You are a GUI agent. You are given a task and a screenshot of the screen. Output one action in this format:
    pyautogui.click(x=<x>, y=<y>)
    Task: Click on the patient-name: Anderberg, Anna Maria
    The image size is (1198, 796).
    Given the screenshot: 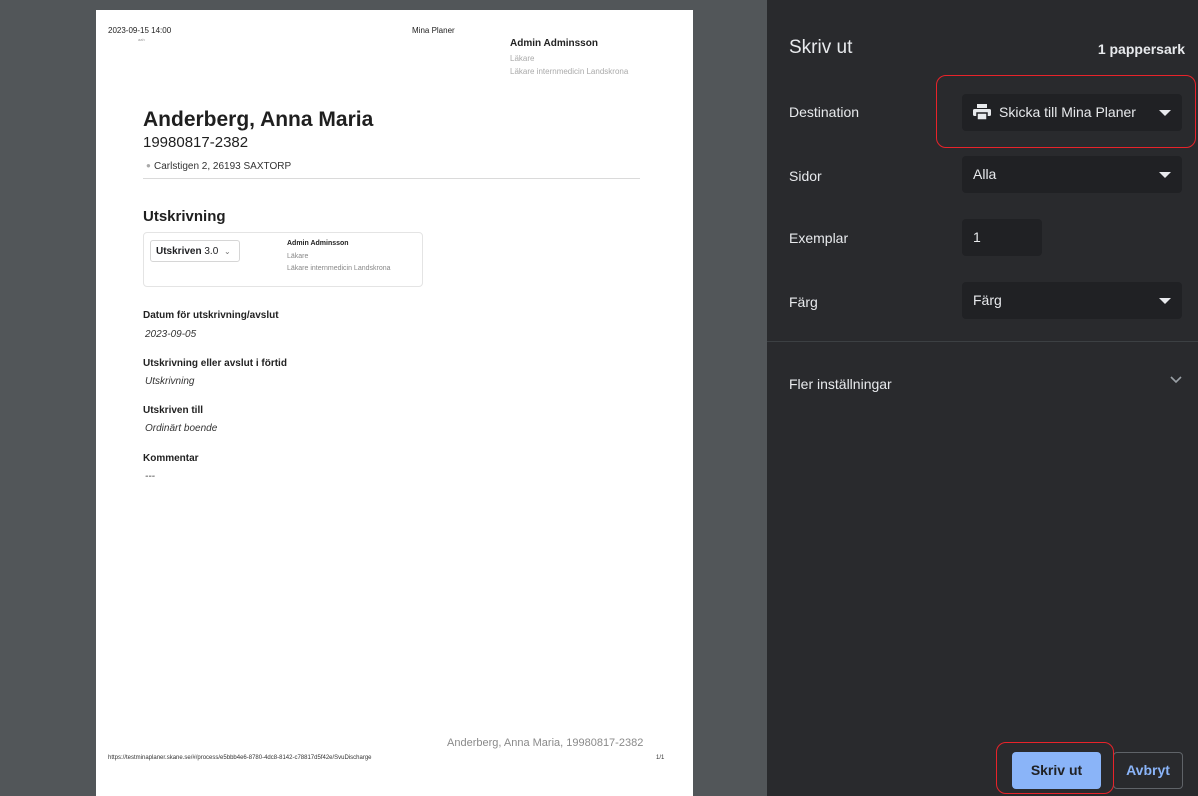 What is the action you would take?
    pyautogui.click(x=258, y=119)
    